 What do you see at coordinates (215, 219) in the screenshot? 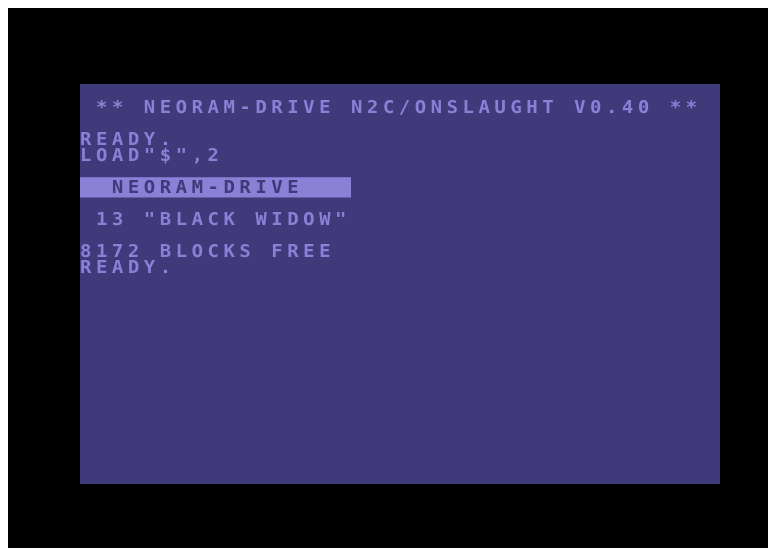
I see `directory-entry: 13 "BLACK WIDOW"` at bounding box center [215, 219].